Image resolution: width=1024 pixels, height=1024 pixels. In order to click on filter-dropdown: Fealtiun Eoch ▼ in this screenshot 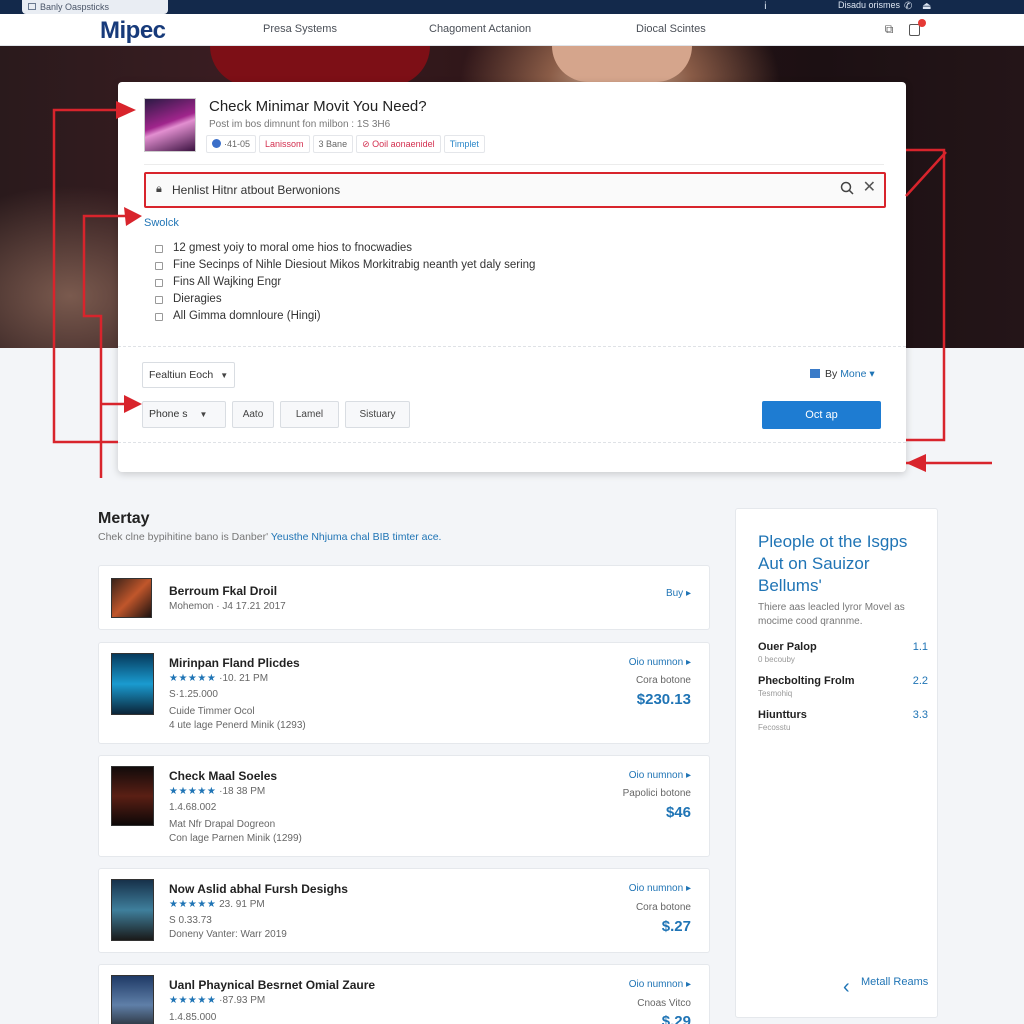, I will do `click(189, 375)`.